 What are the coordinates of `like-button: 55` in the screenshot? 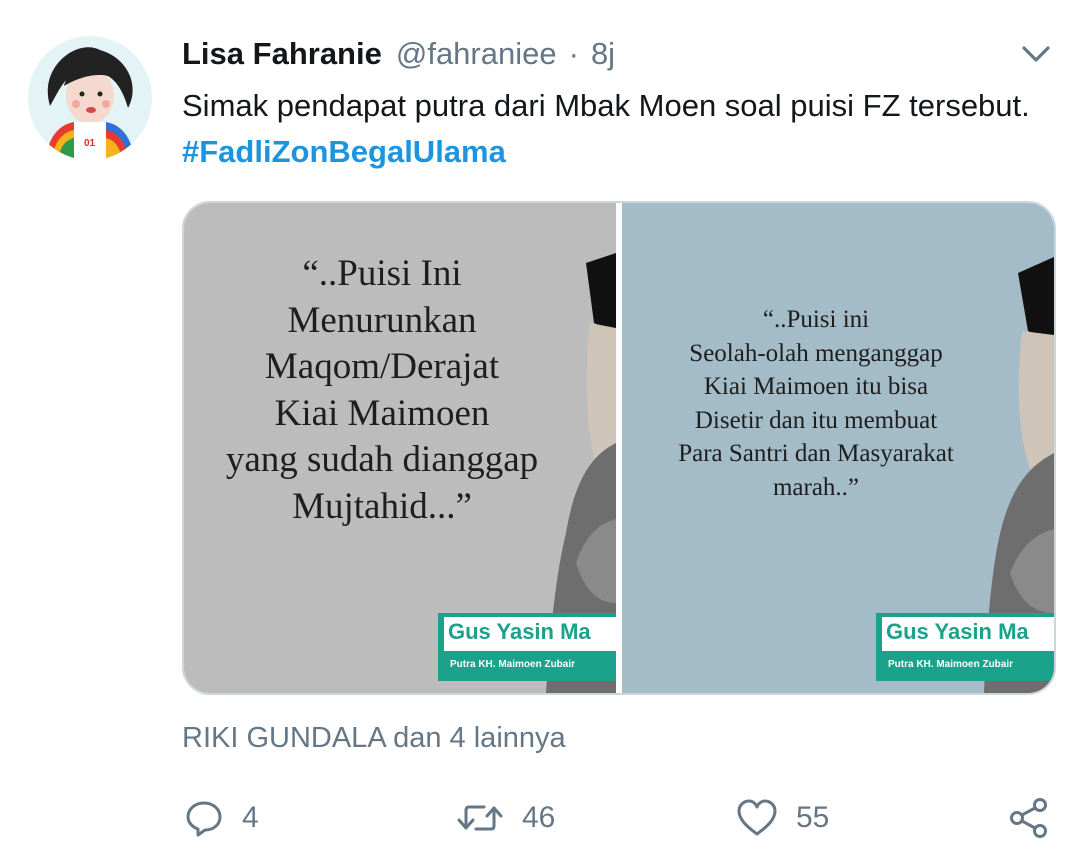 It's located at (782, 818).